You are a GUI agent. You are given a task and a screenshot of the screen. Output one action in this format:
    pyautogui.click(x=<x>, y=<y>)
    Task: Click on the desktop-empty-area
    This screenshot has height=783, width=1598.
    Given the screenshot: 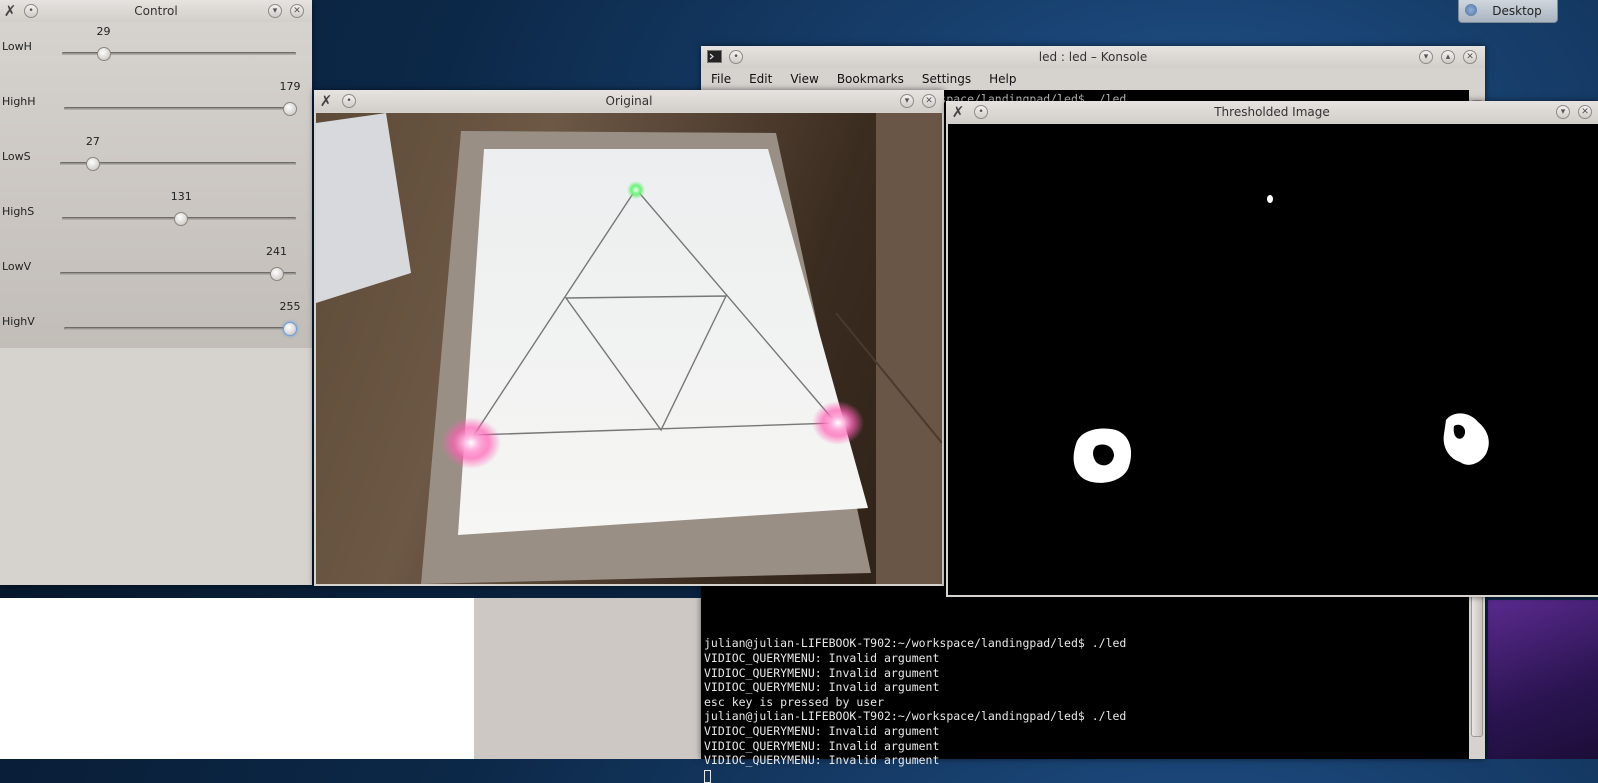 What is the action you would take?
    pyautogui.click(x=237, y=678)
    